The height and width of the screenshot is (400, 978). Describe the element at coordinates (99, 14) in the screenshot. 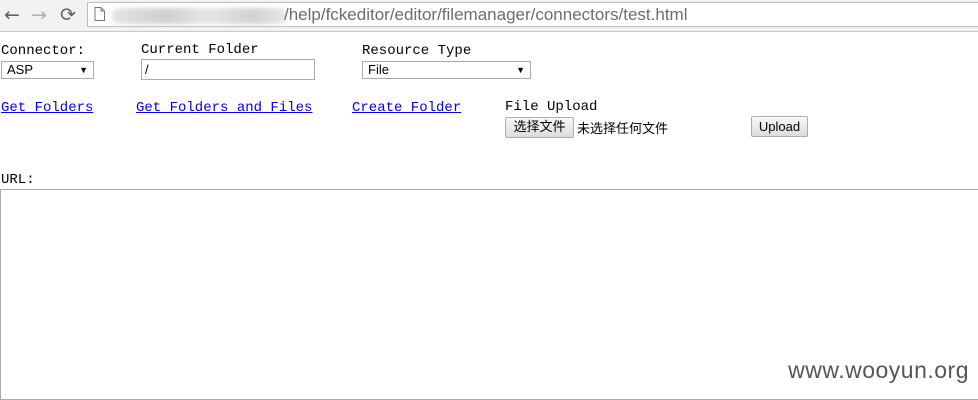

I see `page-icon` at that location.